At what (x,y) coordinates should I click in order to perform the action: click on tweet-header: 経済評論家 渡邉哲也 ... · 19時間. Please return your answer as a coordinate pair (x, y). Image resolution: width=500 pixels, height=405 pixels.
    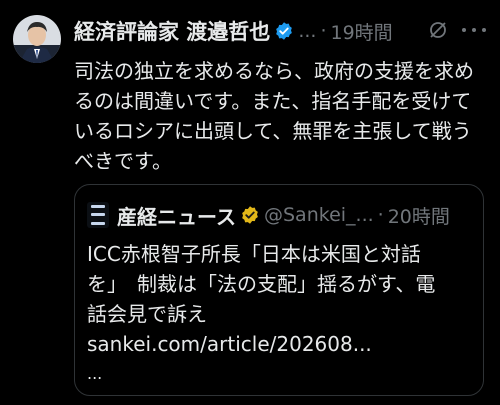
    Looking at the image, I should click on (280, 31).